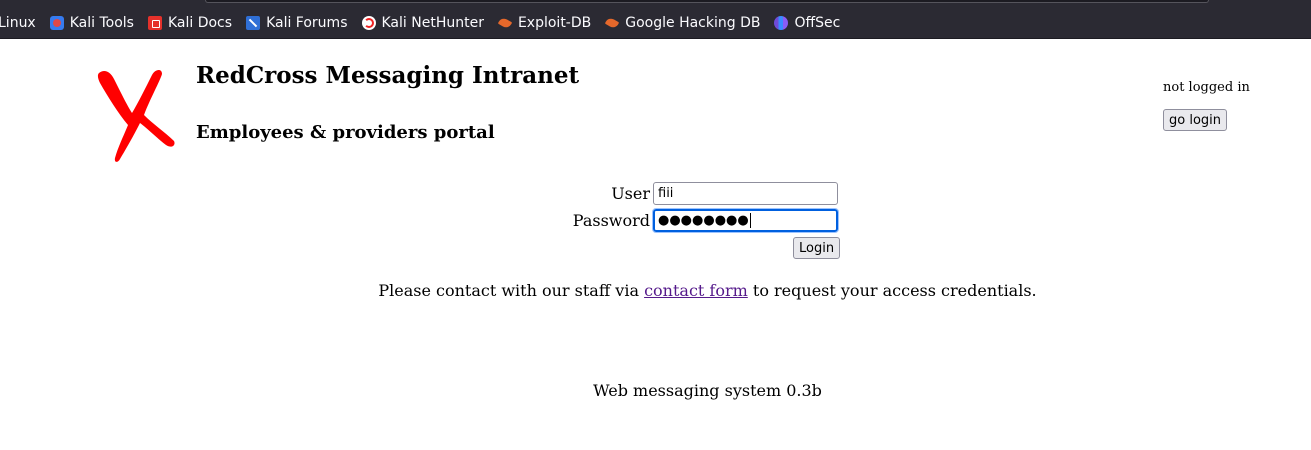  Describe the element at coordinates (1195, 120) in the screenshot. I see `go-login-button: go login` at that location.